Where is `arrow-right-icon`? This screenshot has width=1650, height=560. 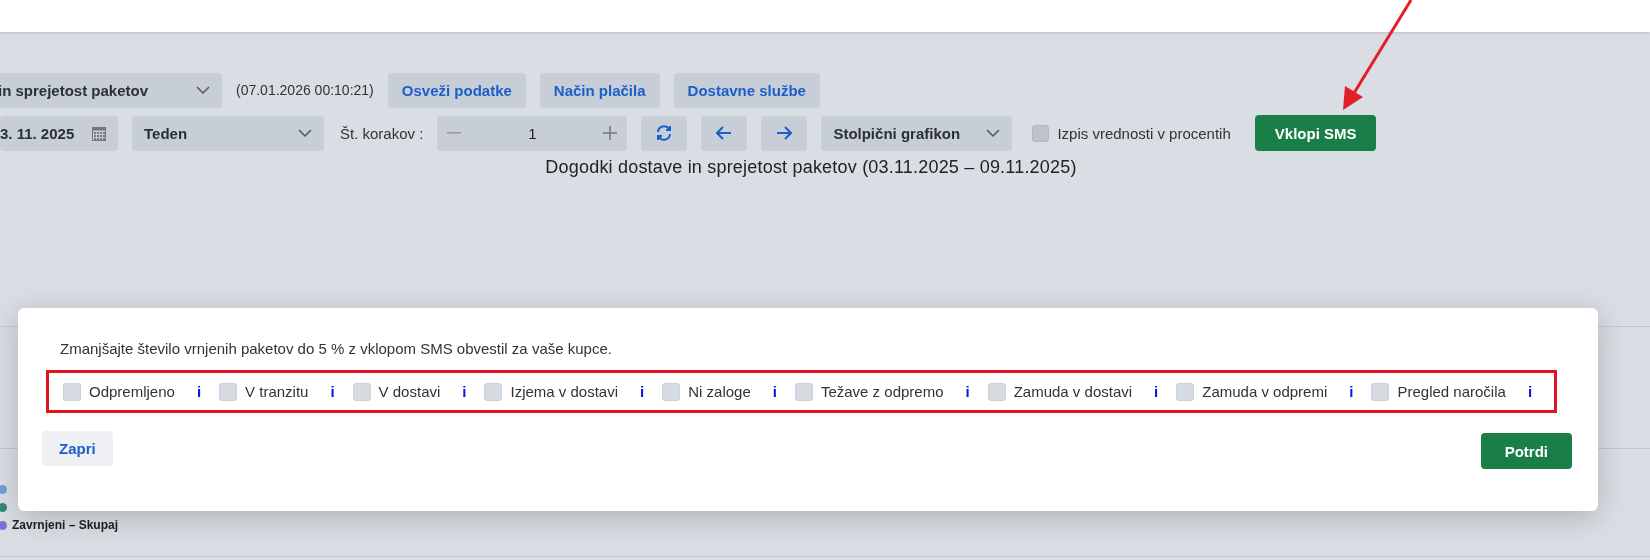
arrow-right-icon is located at coordinates (784, 133).